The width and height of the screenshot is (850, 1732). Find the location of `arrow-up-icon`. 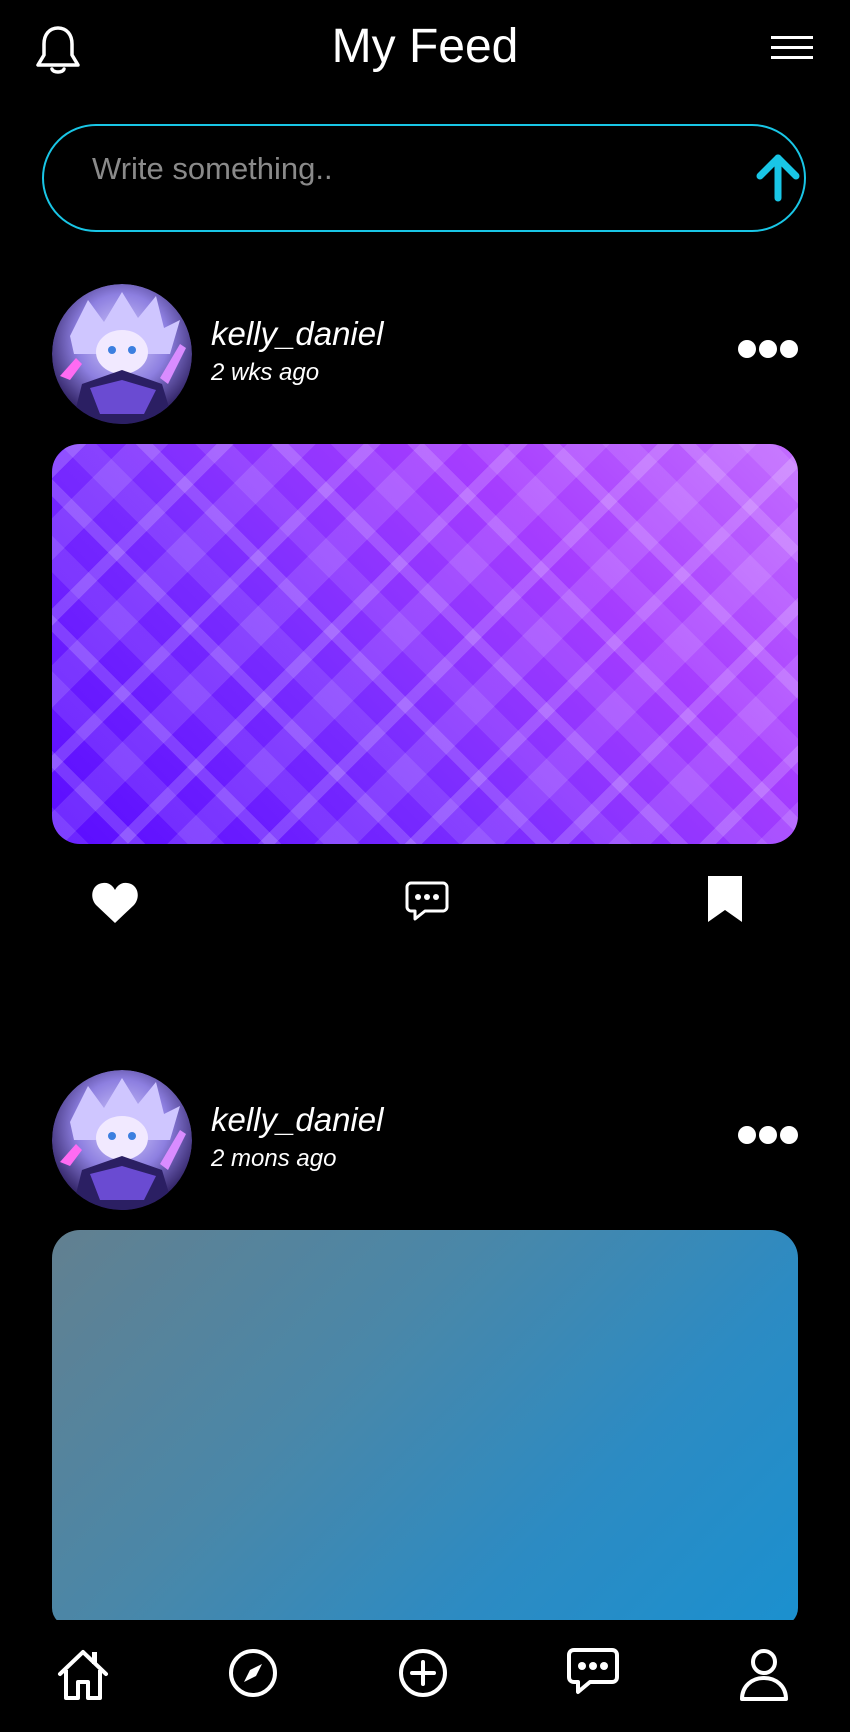

arrow-up-icon is located at coordinates (778, 178).